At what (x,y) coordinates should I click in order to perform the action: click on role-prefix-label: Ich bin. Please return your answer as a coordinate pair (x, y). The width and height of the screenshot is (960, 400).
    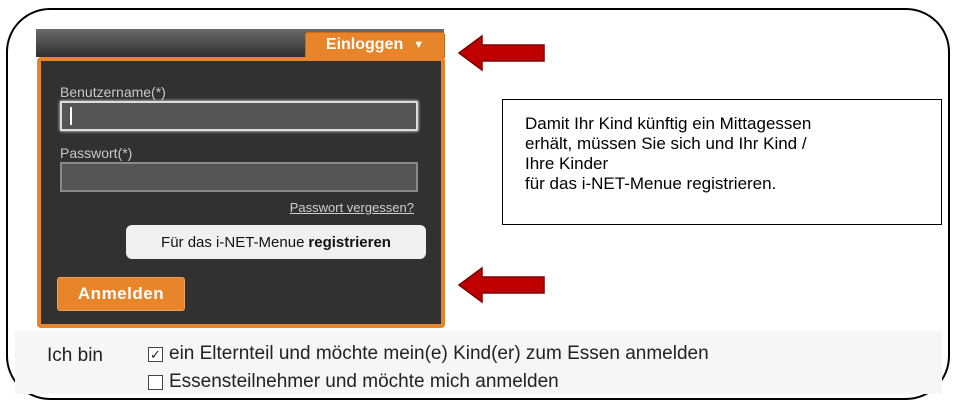
    Looking at the image, I should click on (75, 355).